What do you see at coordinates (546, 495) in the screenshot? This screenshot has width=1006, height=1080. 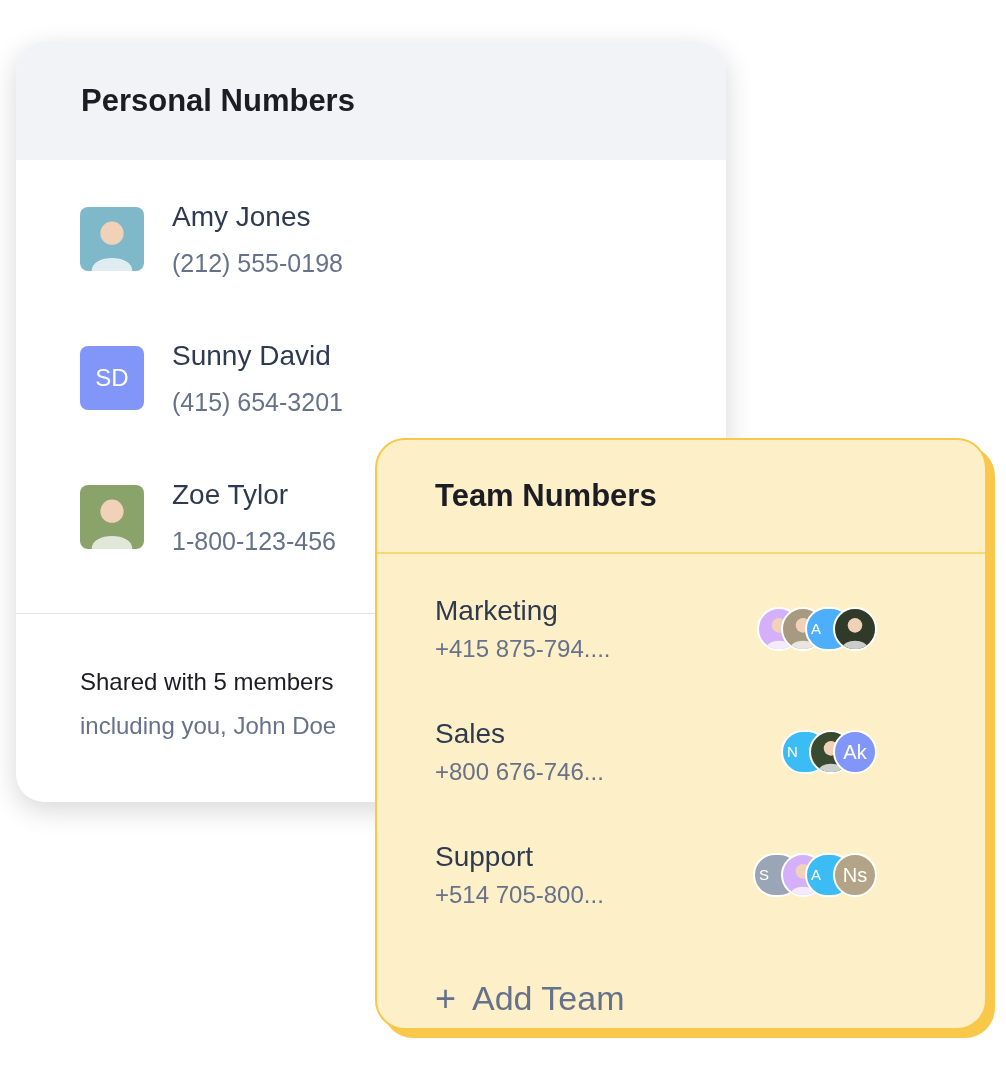 I see `card-title: Team Numbers` at bounding box center [546, 495].